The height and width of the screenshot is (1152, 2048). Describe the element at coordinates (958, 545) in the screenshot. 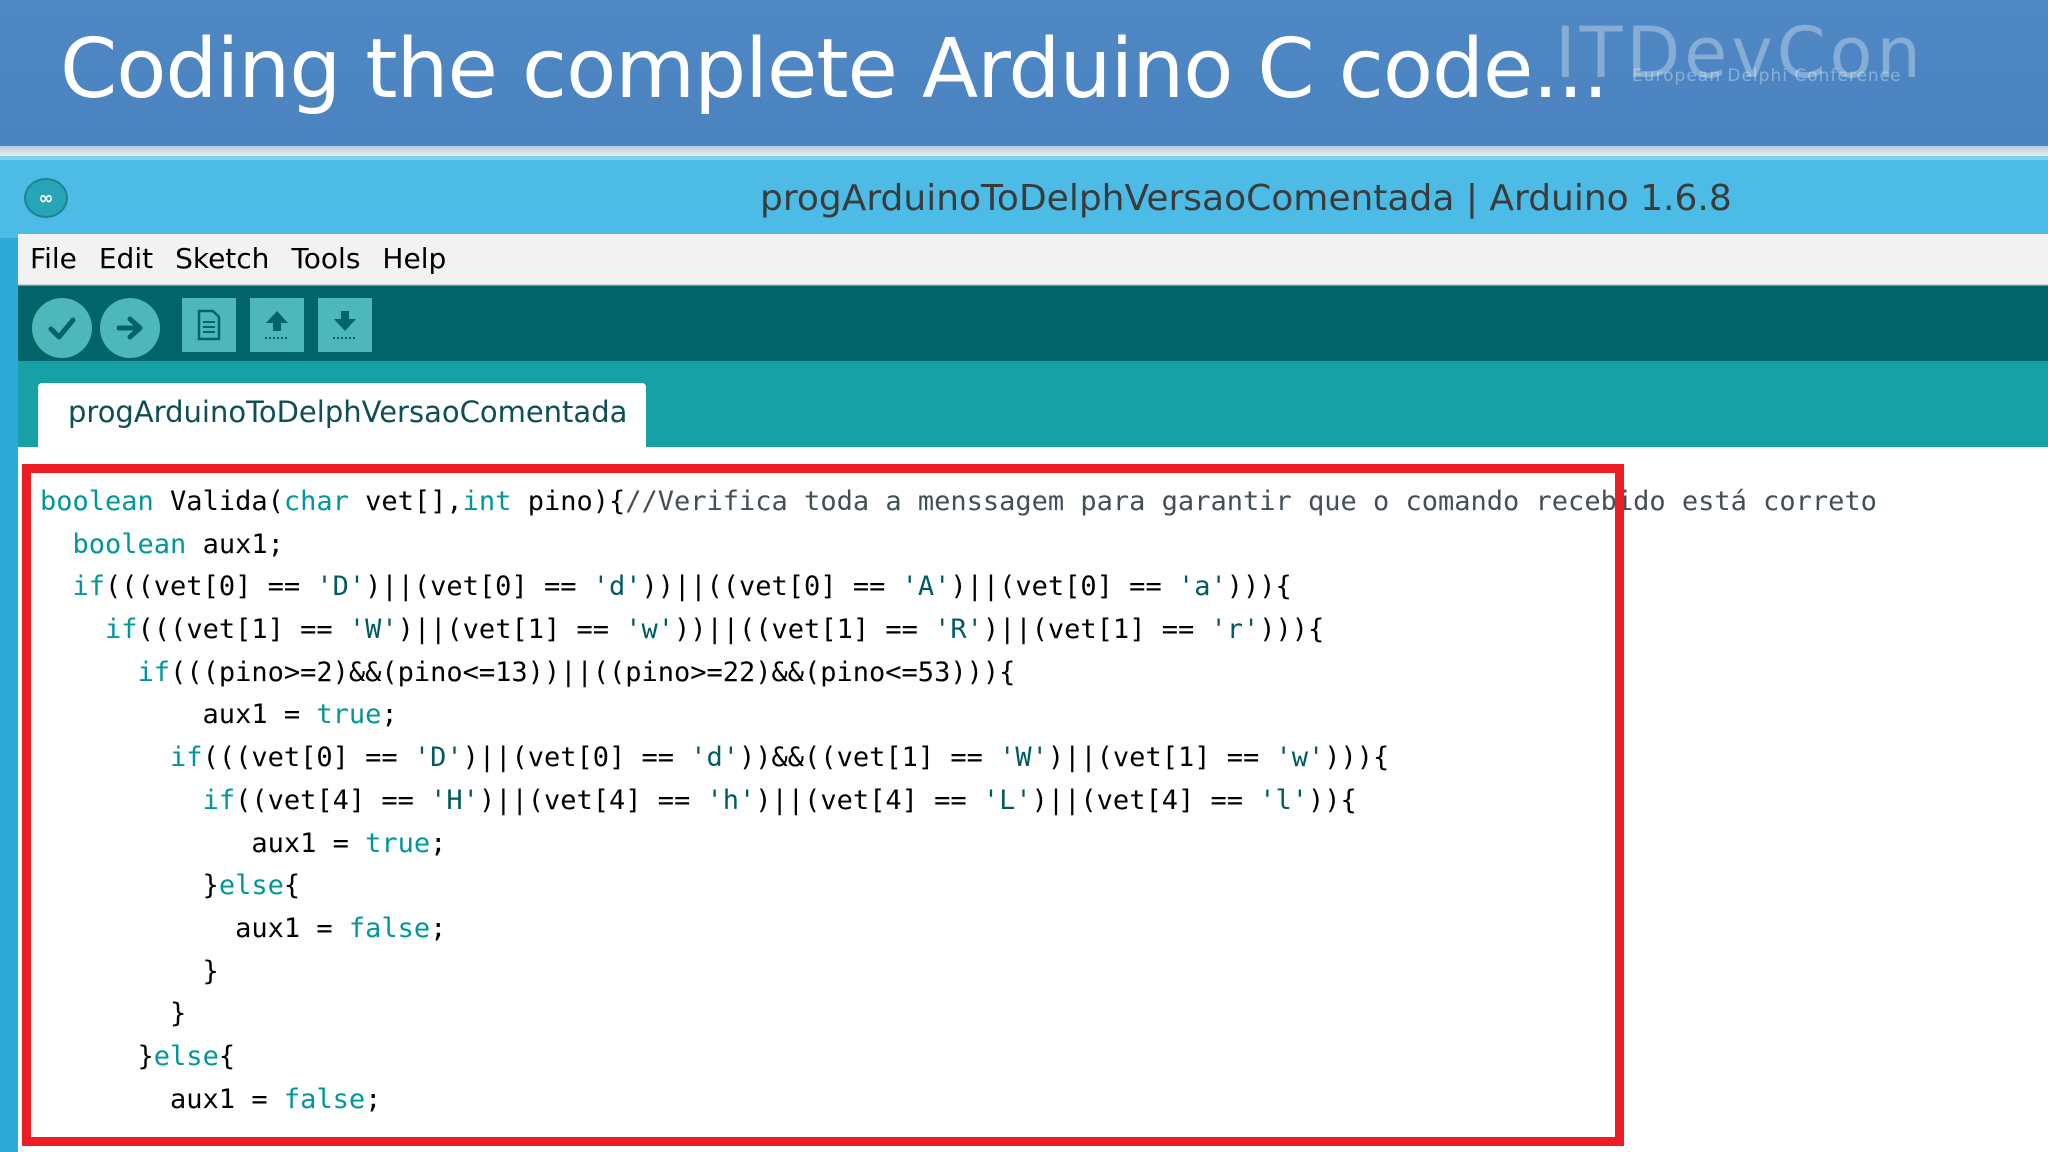

I see `code-line: boolean aux1;` at that location.